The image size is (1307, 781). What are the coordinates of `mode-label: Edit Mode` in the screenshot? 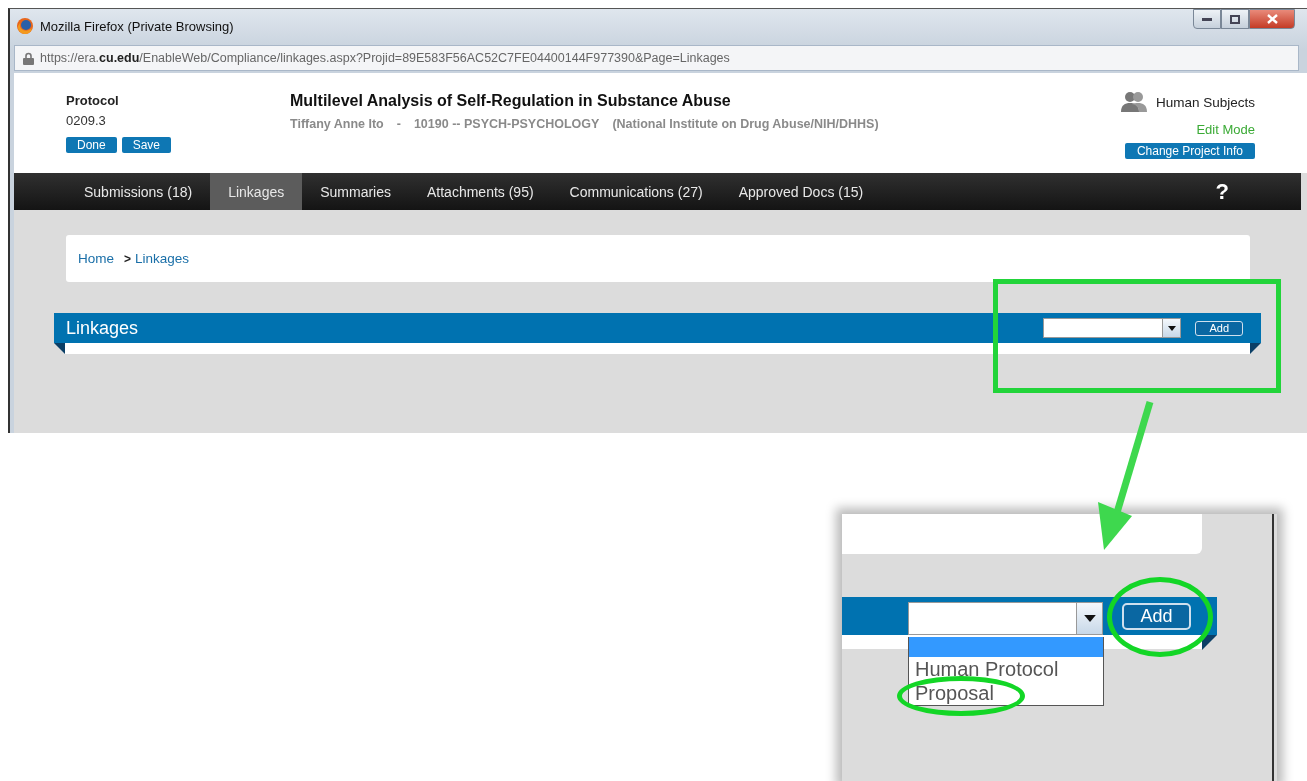 It's located at (1225, 129).